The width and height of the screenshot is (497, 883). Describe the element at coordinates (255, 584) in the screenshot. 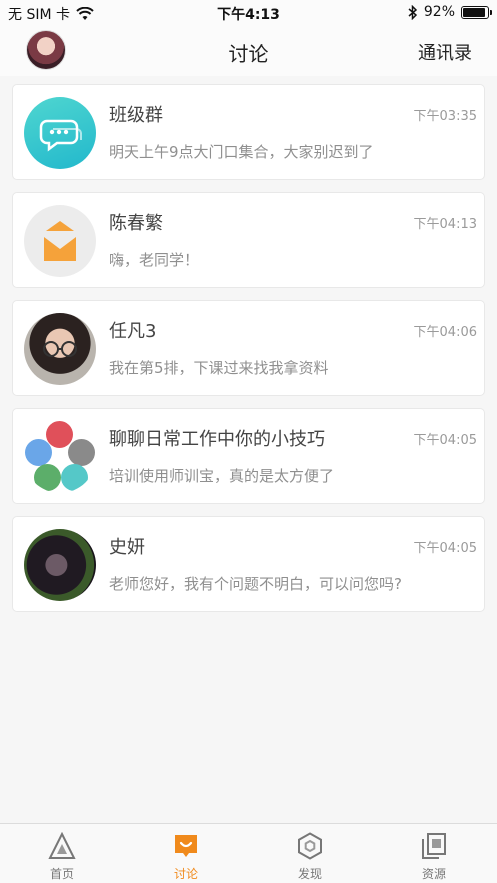

I see `chat-last-message: 老师您好，我有个问题不明白，可以问您吗?` at that location.